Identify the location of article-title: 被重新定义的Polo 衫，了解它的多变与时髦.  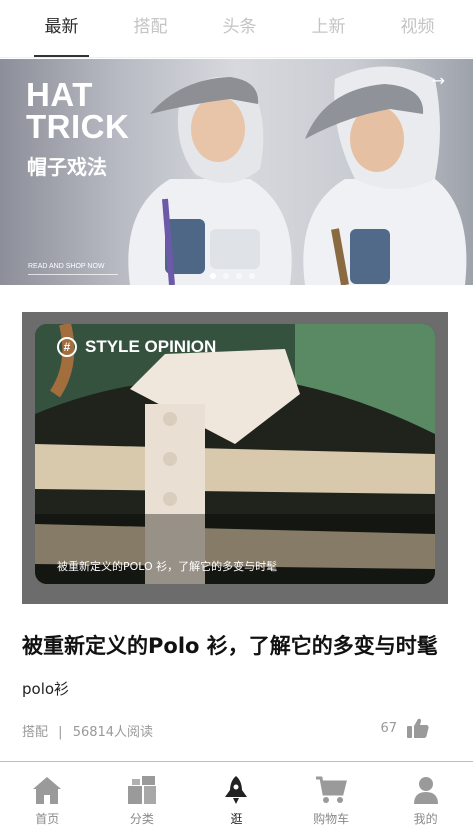
(237, 645).